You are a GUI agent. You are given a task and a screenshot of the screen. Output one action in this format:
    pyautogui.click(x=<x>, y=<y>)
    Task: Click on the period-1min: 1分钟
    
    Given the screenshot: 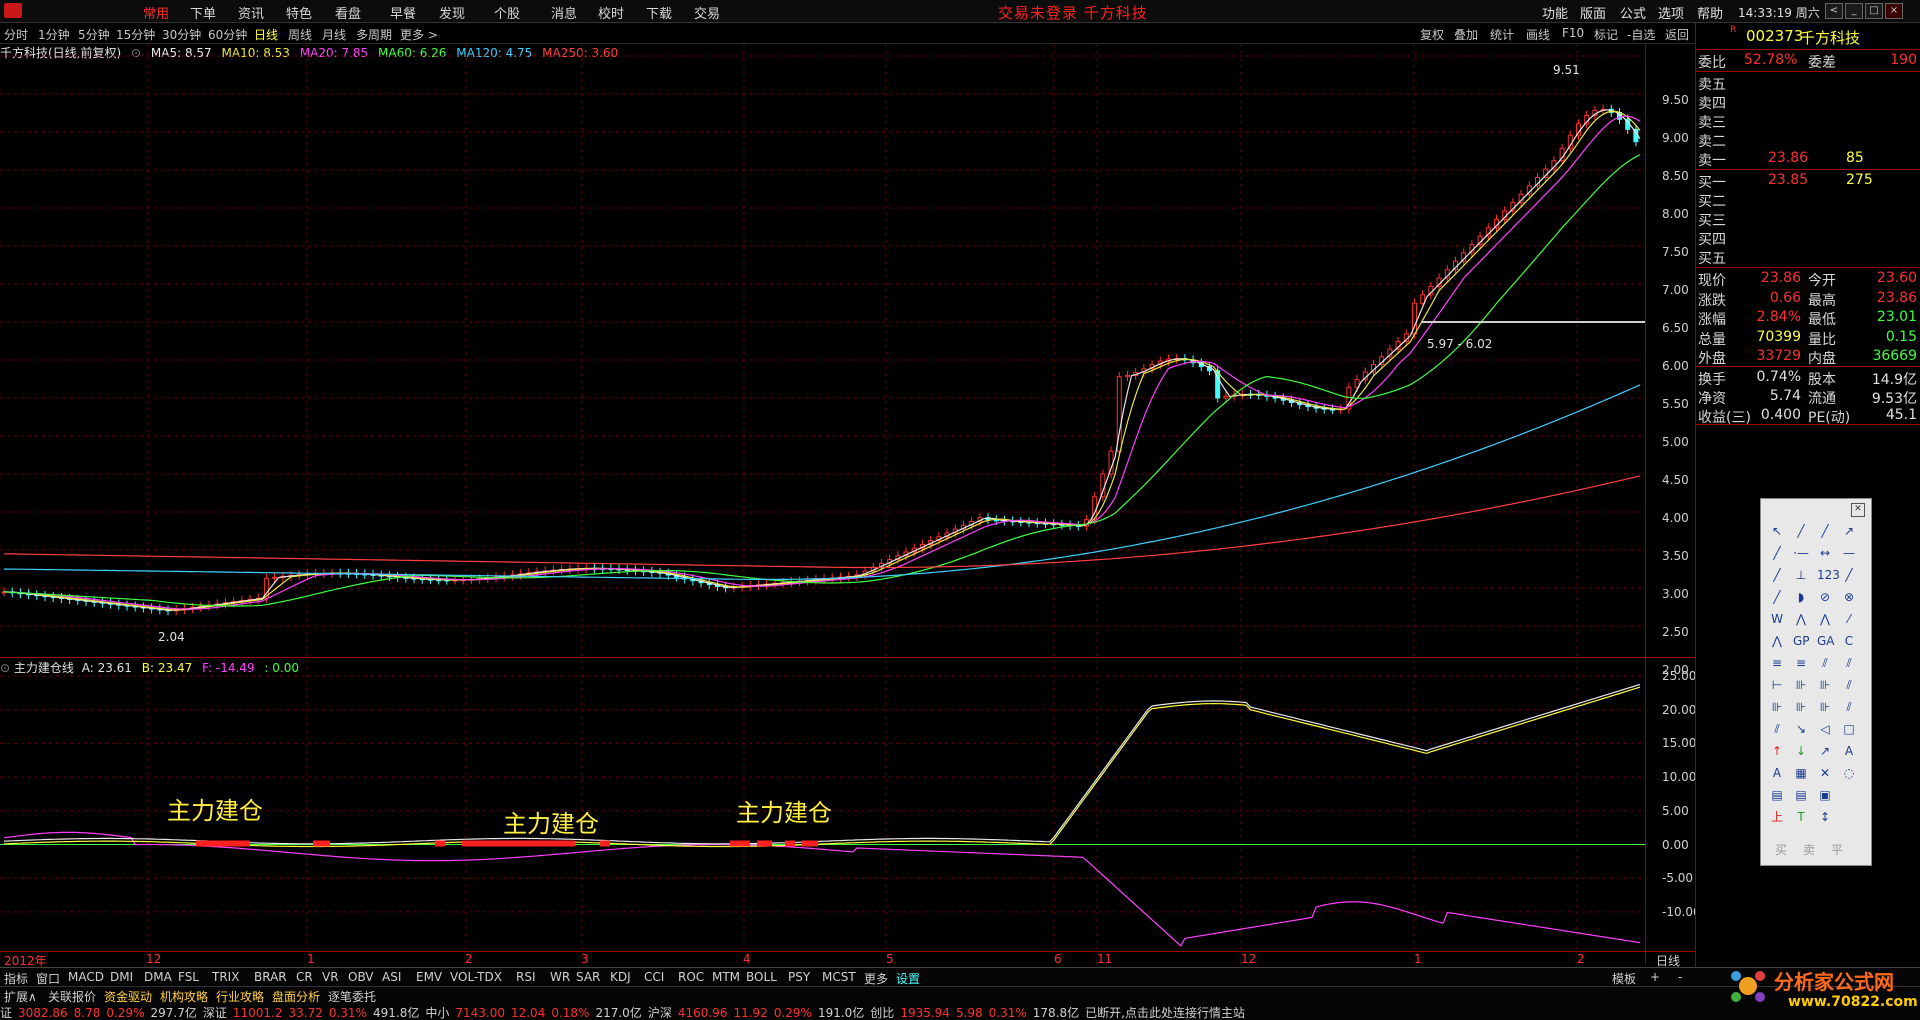 What is the action you would take?
    pyautogui.click(x=54, y=34)
    